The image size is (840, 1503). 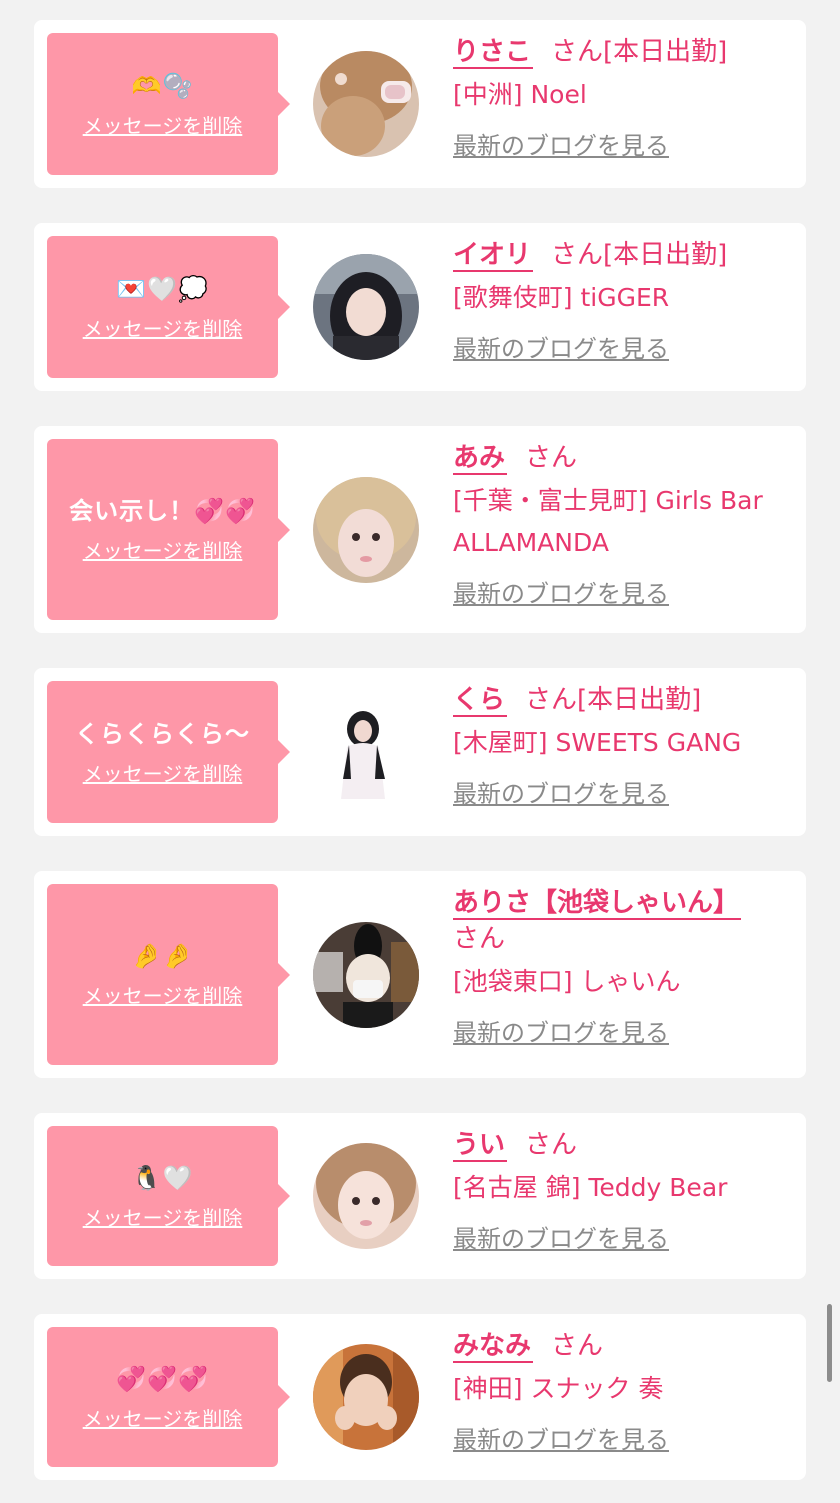 I want to click on cast-name-link: みなみ, so click(x=493, y=1347).